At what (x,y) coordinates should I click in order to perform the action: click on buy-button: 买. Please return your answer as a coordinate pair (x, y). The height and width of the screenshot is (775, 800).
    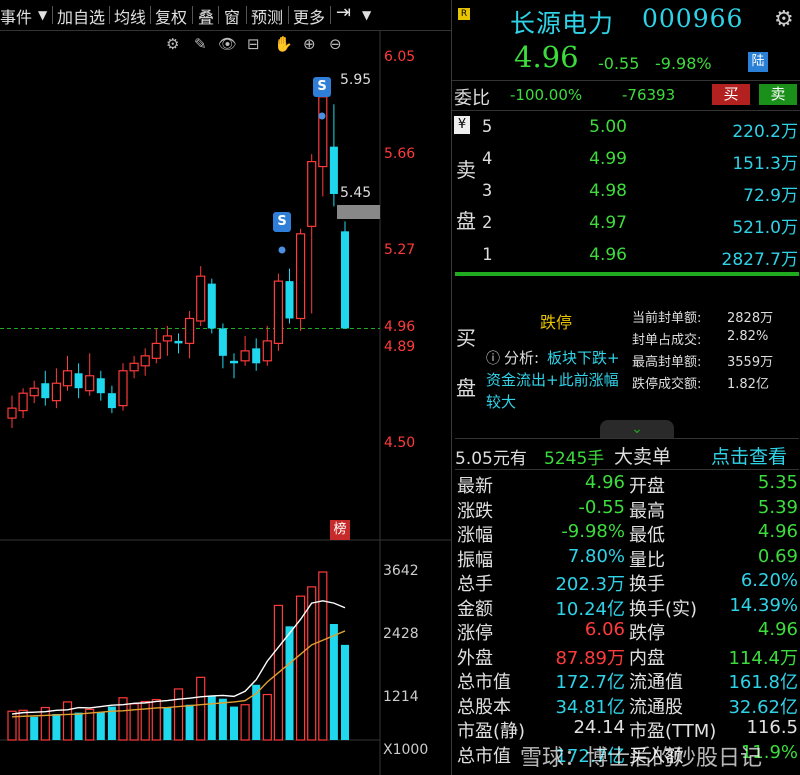
    Looking at the image, I should click on (731, 94).